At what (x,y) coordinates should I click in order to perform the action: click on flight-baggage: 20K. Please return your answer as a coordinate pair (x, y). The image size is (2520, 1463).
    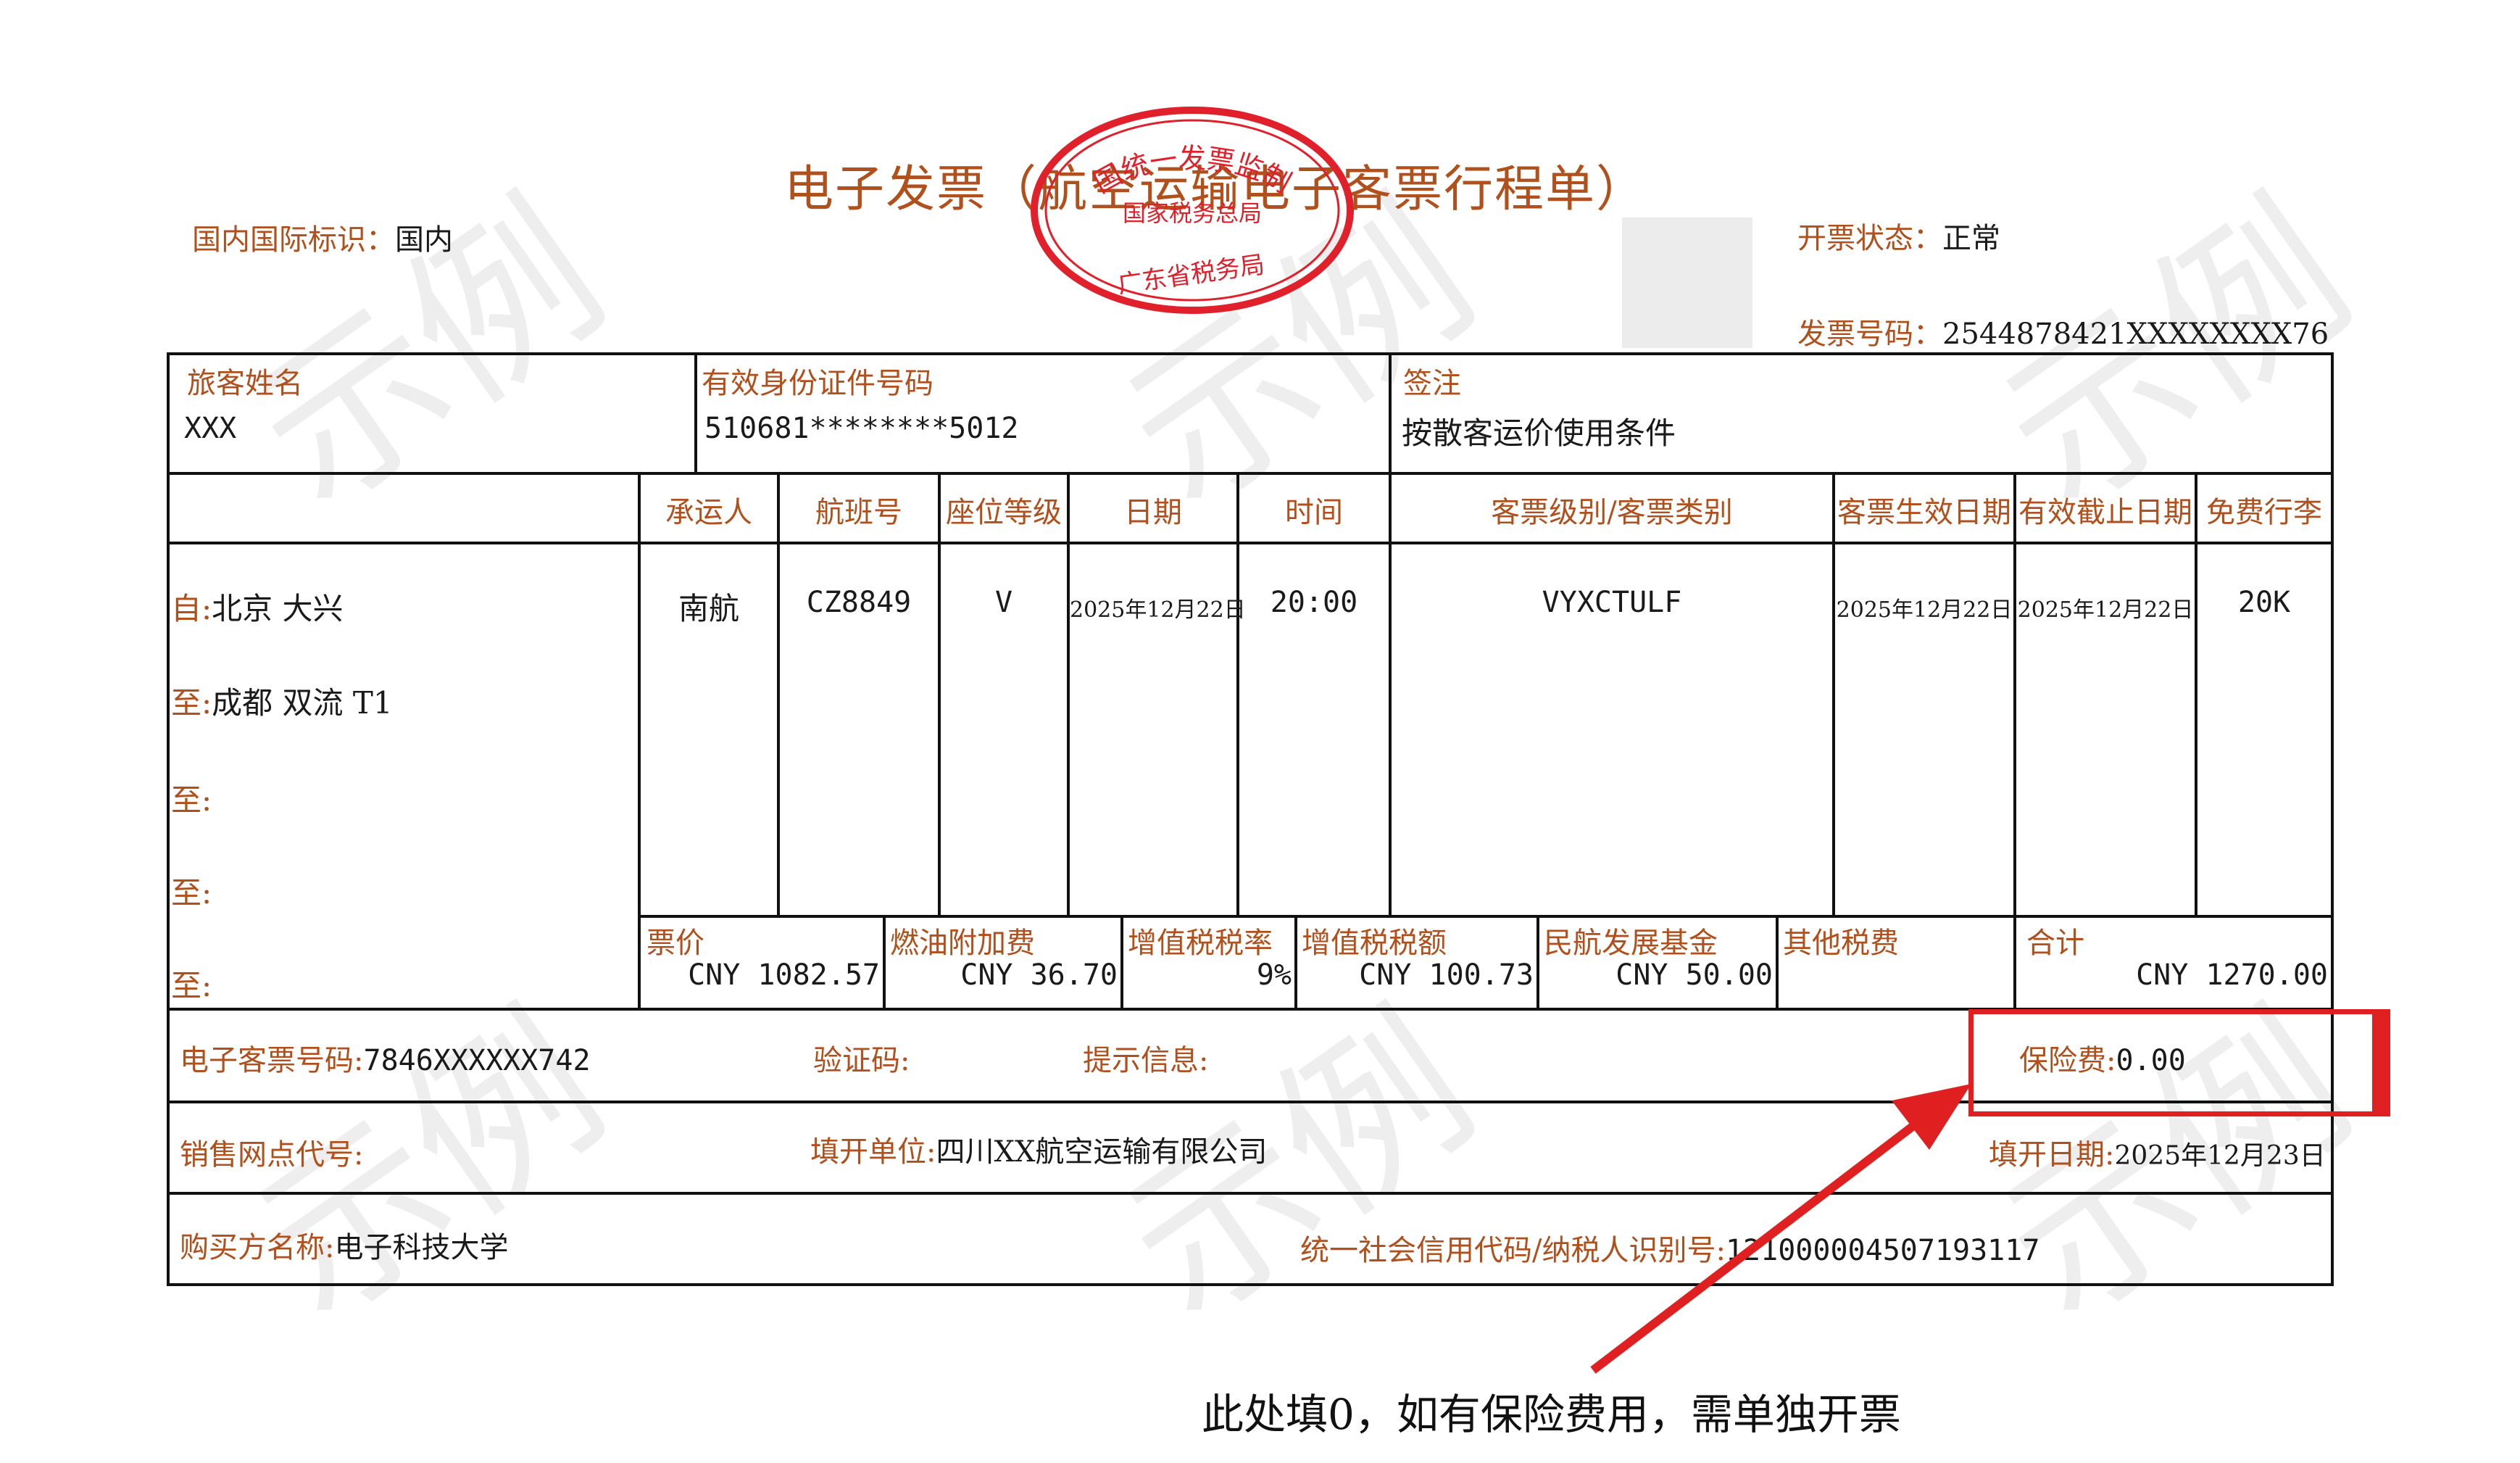
    Looking at the image, I should click on (2264, 602).